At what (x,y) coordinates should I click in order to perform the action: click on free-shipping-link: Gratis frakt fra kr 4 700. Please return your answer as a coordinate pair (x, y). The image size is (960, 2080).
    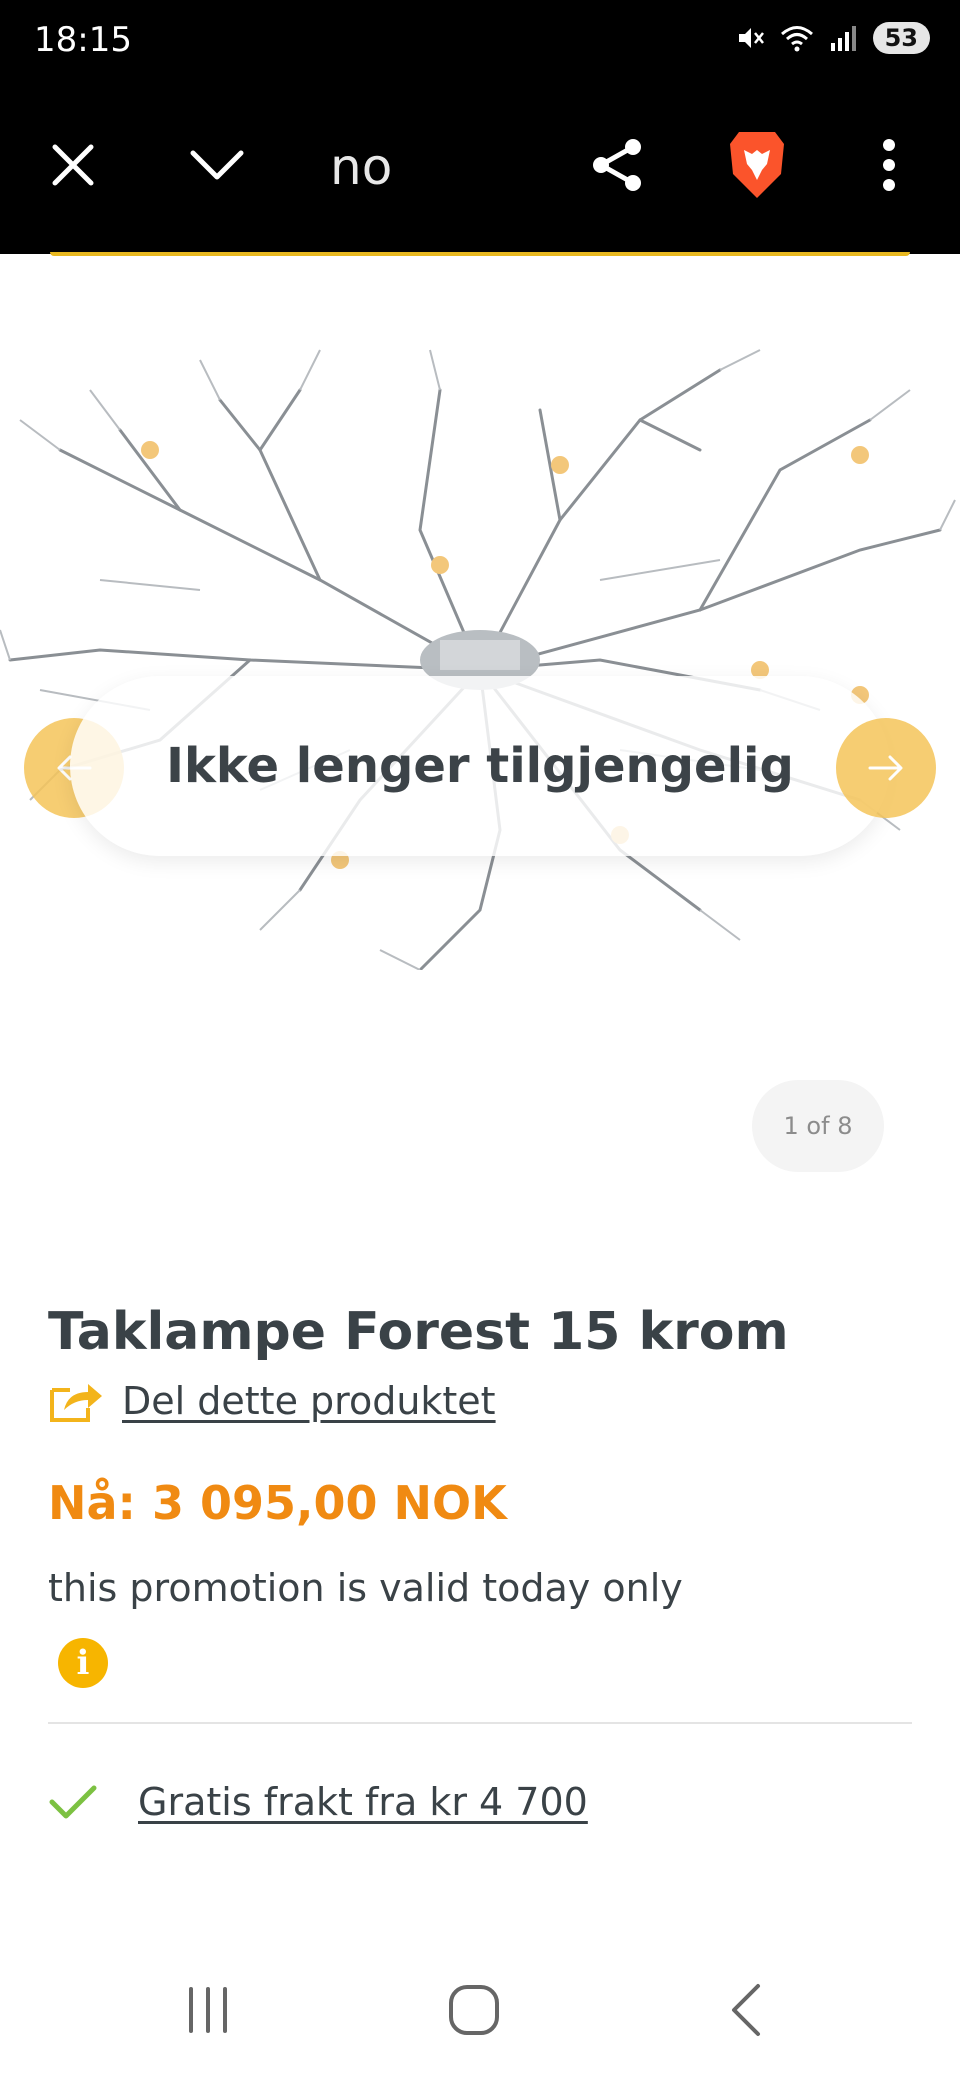
    Looking at the image, I should click on (363, 1802).